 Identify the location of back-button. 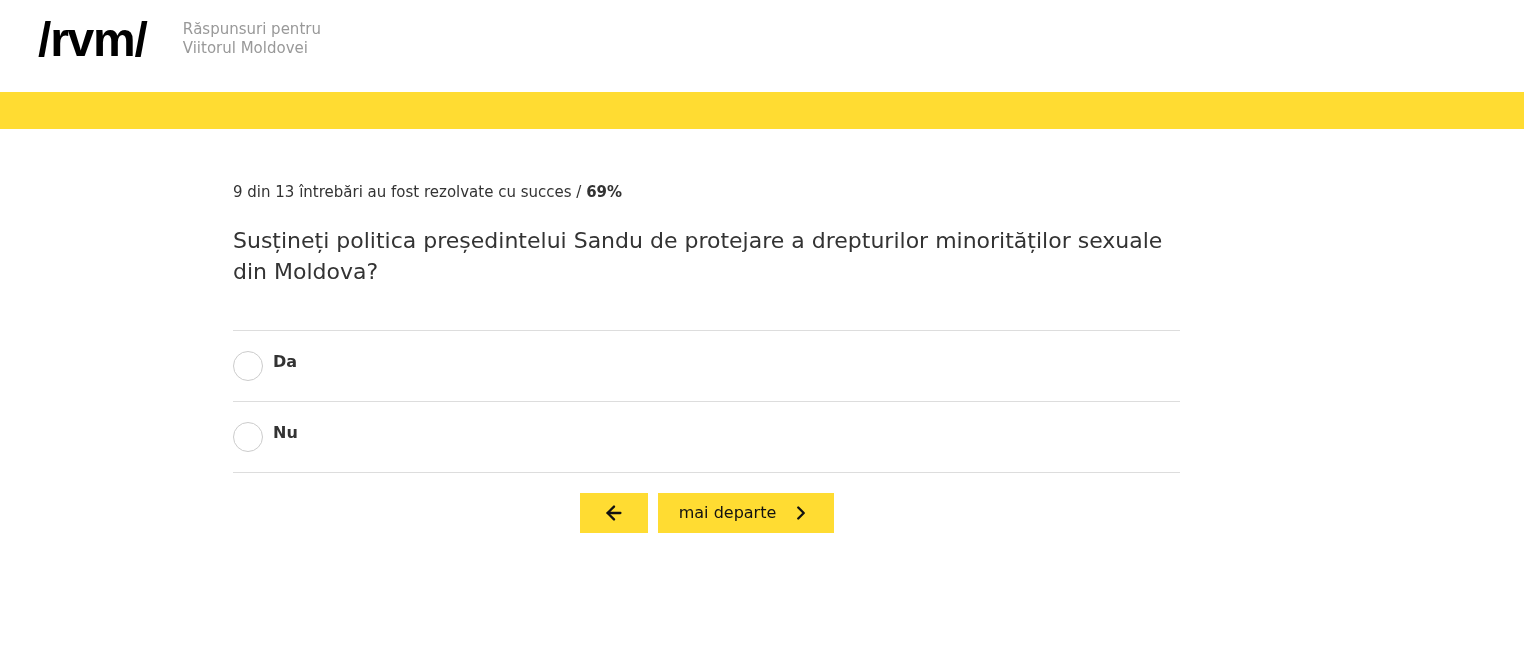
(613, 513).